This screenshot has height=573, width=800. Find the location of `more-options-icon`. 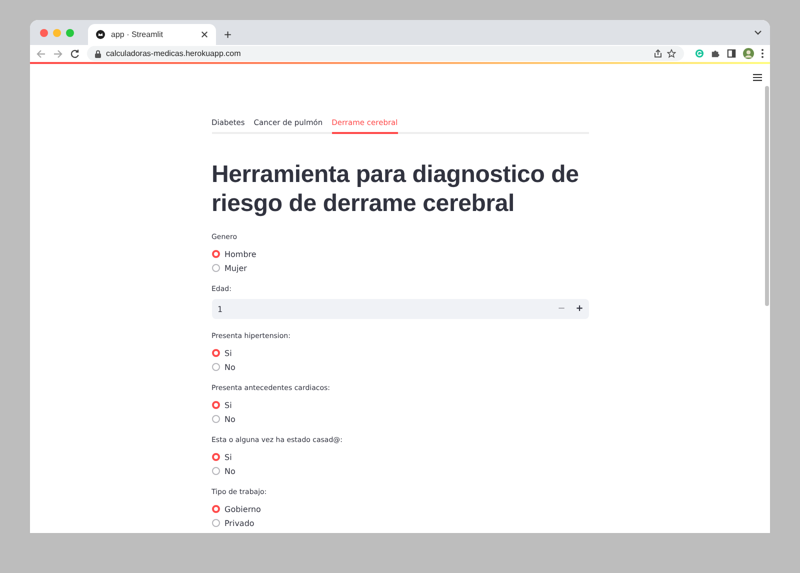

more-options-icon is located at coordinates (762, 53).